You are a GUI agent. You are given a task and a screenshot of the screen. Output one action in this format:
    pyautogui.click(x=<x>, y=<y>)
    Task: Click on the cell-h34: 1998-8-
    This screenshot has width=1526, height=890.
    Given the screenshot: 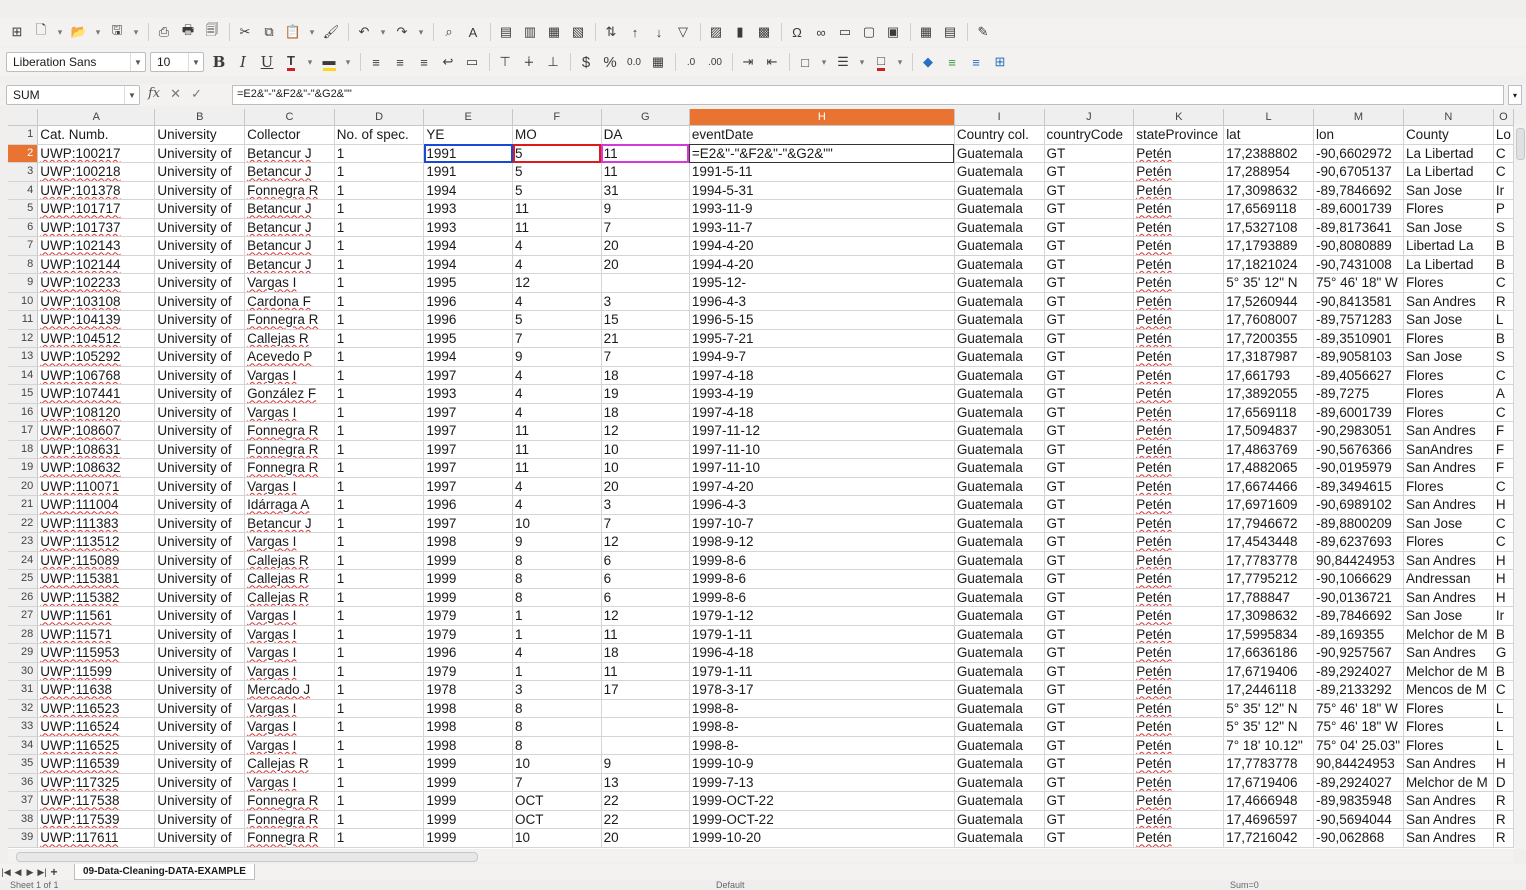 What is the action you would take?
    pyautogui.click(x=822, y=745)
    